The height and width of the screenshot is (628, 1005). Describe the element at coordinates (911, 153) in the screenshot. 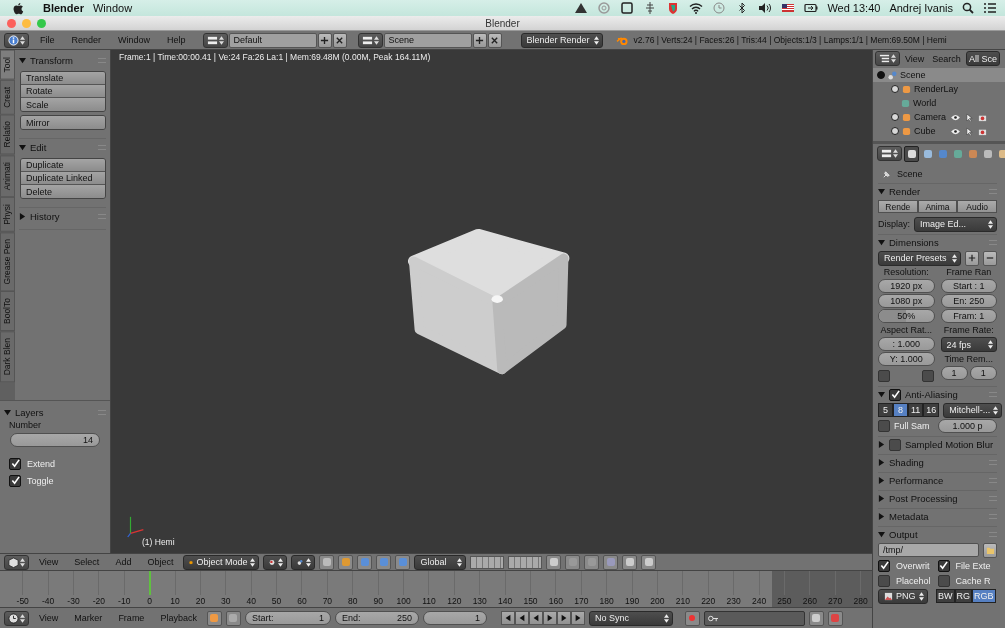

I see `properties-tab` at that location.